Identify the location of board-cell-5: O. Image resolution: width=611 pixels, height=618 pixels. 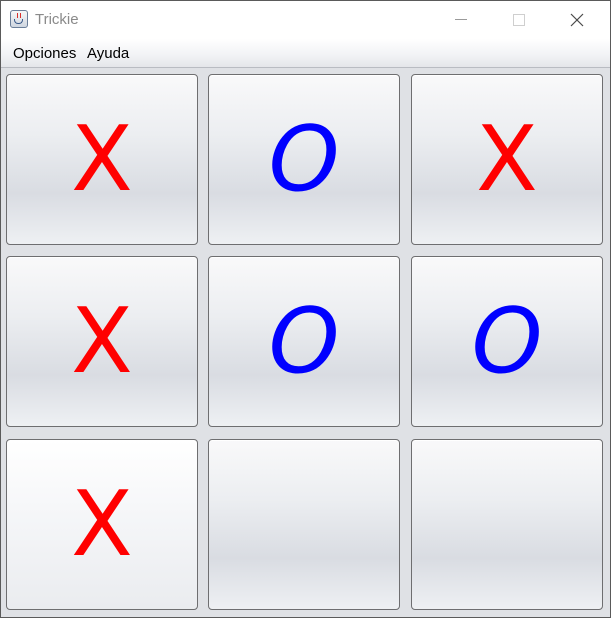
(304, 341).